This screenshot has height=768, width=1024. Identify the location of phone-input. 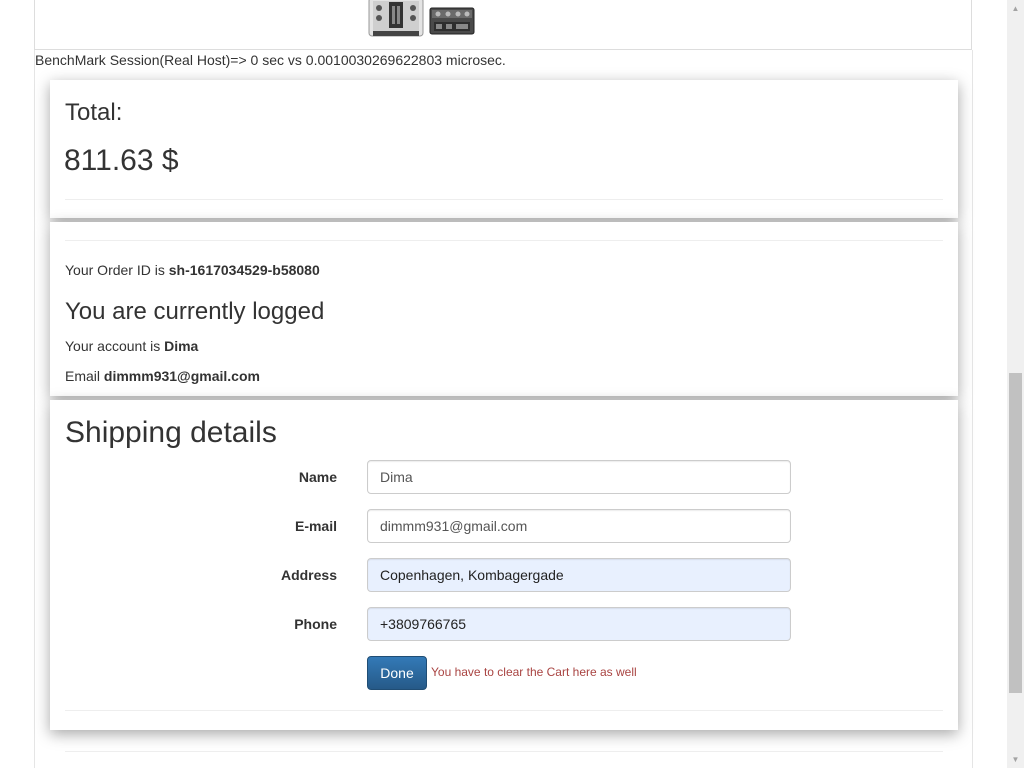
(579, 624).